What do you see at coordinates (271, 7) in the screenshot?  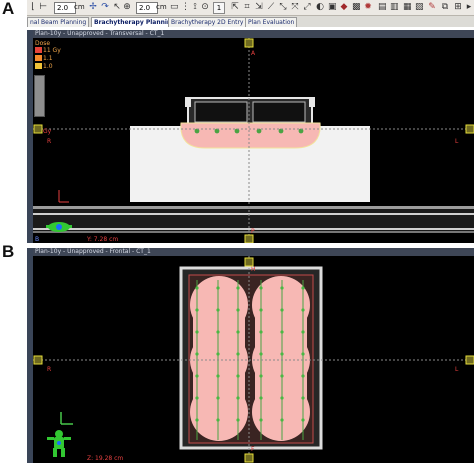 I see `draw-line-icon: ⟋` at bounding box center [271, 7].